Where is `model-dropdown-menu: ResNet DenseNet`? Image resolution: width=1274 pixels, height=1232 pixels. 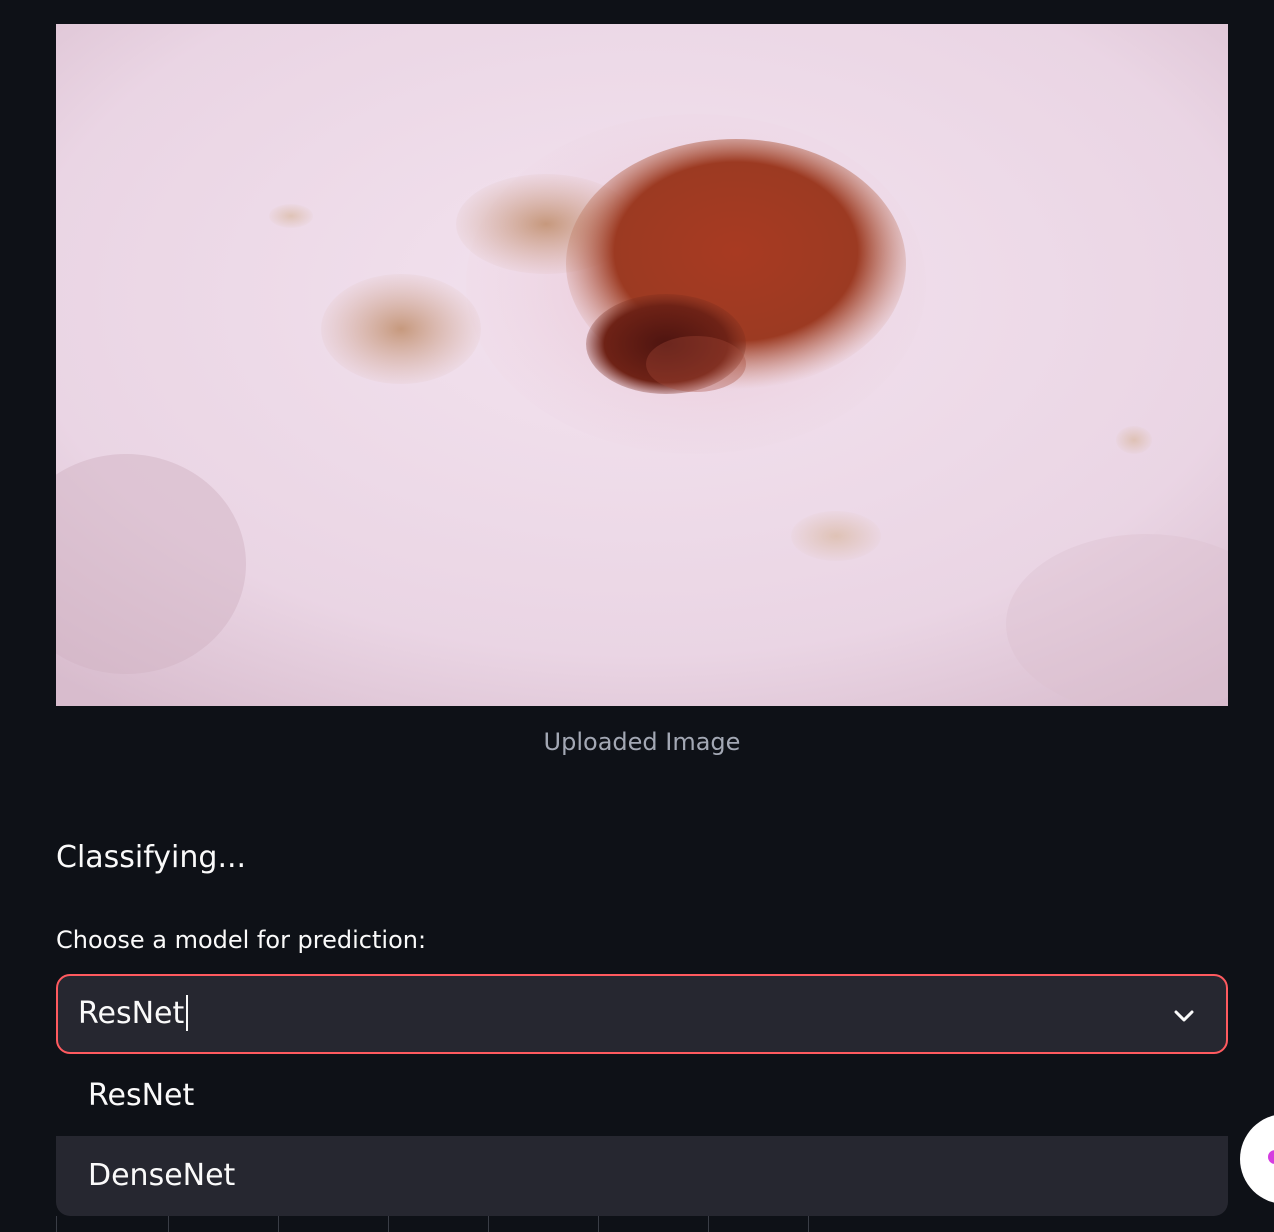 model-dropdown-menu: ResNet DenseNet is located at coordinates (642, 1136).